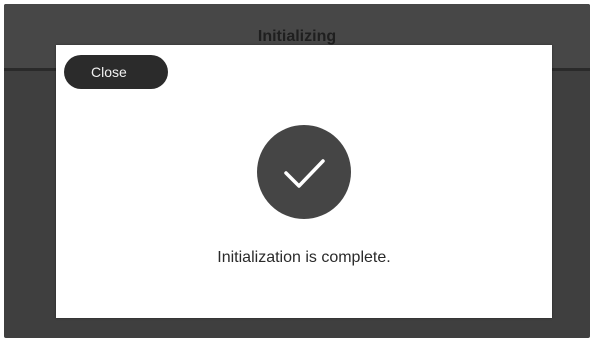 This screenshot has width=594, height=342. Describe the element at coordinates (297, 36) in the screenshot. I see `window-title: Initializing` at that location.